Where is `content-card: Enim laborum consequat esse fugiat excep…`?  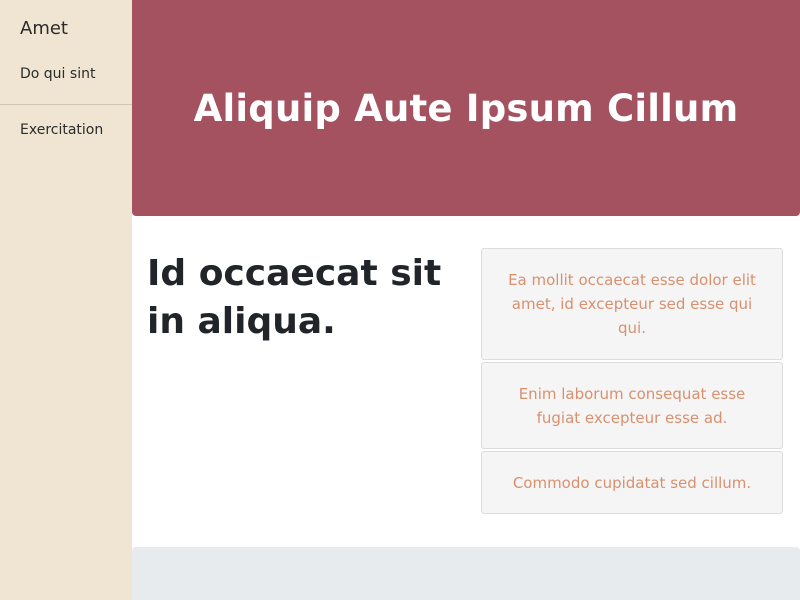 content-card: Enim laborum consequat esse fugiat excep… is located at coordinates (632, 405).